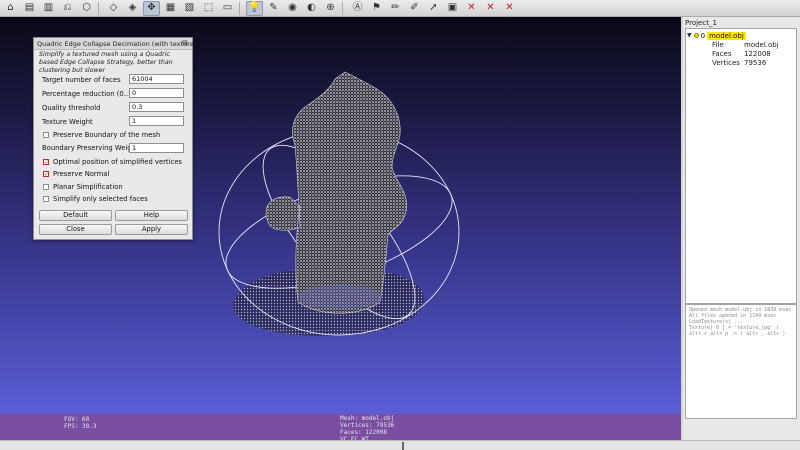  Describe the element at coordinates (81, 80) in the screenshot. I see `target-faces-label: Target number of faces` at that location.